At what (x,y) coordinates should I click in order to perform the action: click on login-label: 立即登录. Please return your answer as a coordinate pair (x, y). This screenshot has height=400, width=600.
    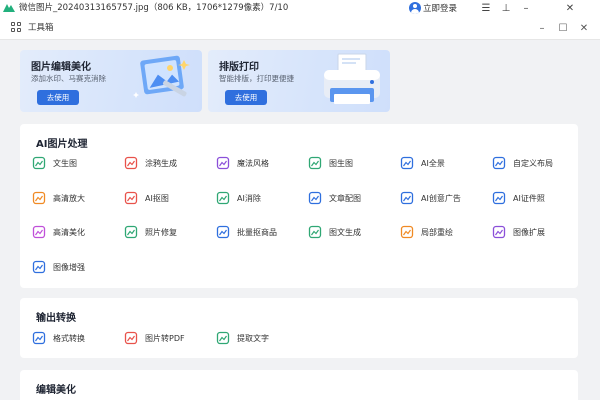
    Looking at the image, I should click on (440, 9).